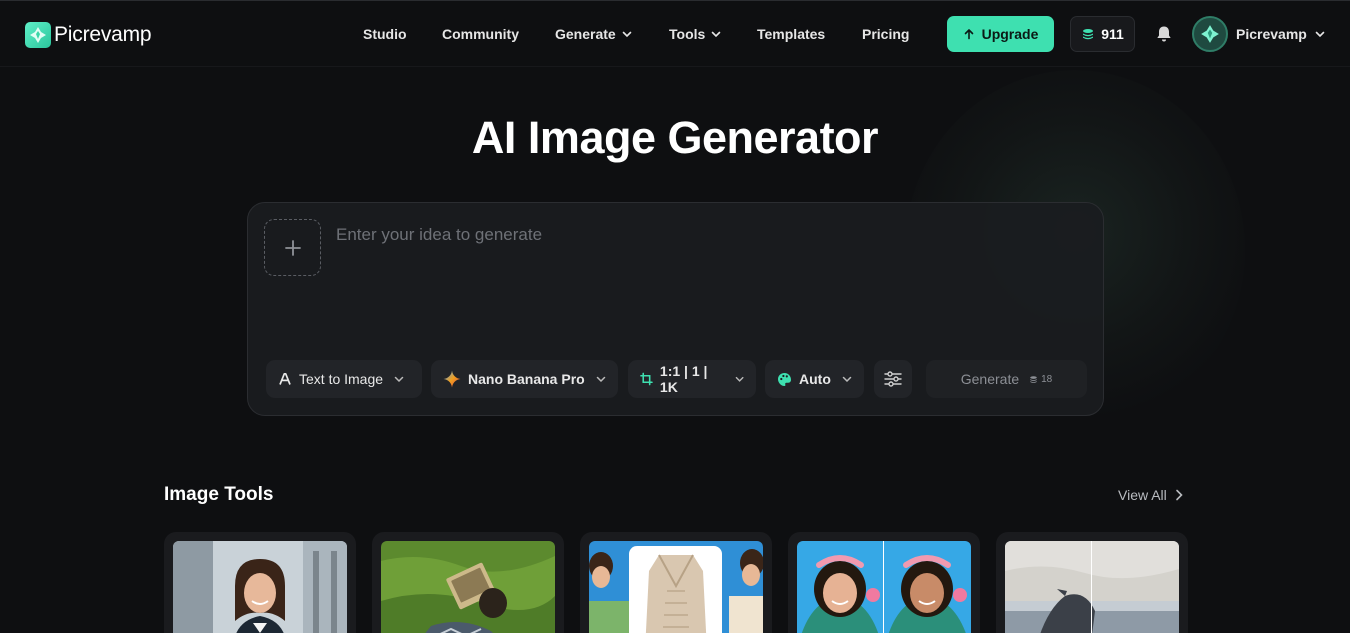 This screenshot has height=633, width=1350. Describe the element at coordinates (1164, 34) in the screenshot. I see `notification-bell-icon` at that location.